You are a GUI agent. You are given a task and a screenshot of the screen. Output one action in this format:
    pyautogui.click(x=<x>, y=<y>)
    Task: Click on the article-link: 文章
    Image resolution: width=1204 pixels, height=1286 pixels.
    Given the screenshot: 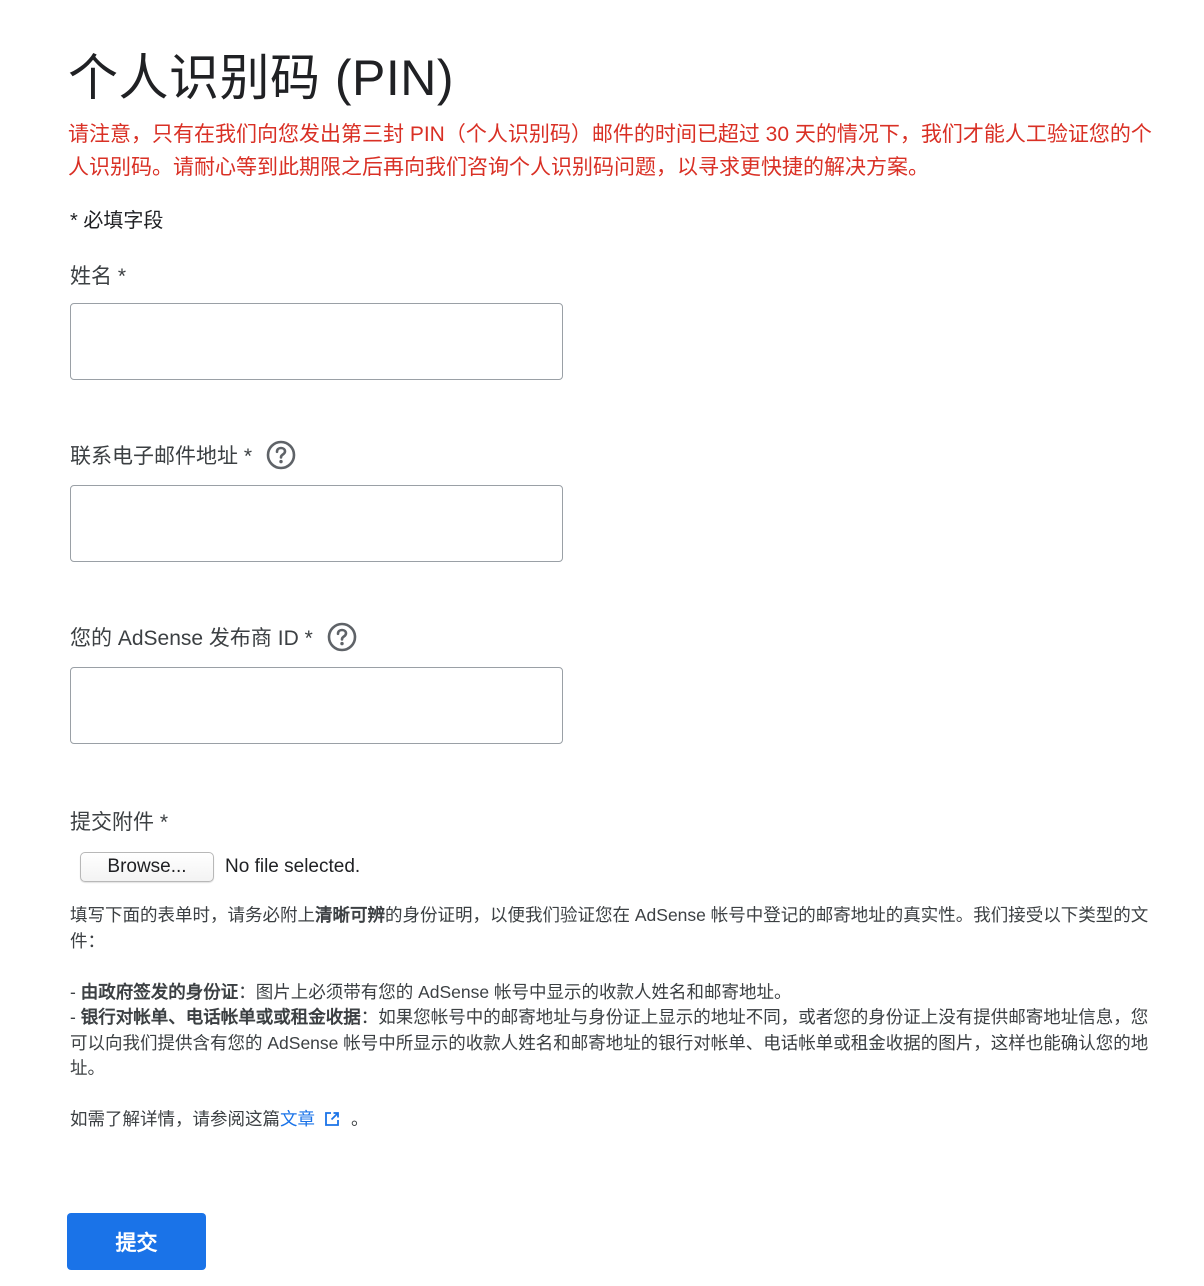 What is the action you would take?
    pyautogui.click(x=310, y=1118)
    